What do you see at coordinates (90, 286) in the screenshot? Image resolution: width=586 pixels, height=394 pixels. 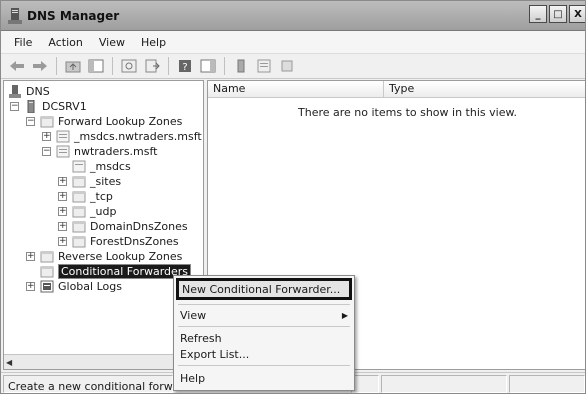 I see `tree-label: Global Logs` at bounding box center [90, 286].